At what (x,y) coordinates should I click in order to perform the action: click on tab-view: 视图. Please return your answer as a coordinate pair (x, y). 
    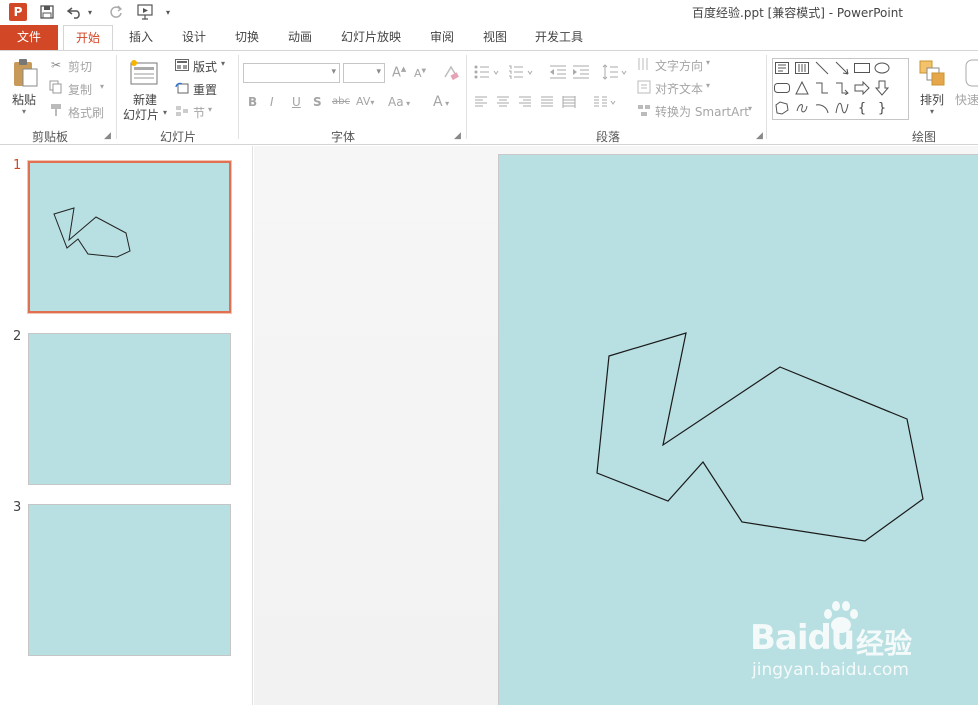
    Looking at the image, I should click on (495, 37).